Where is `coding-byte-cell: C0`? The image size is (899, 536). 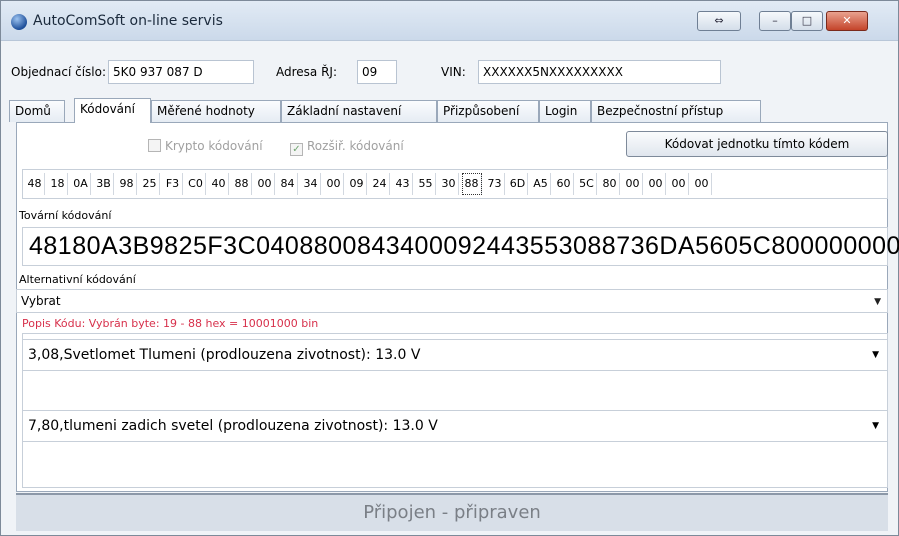
coding-byte-cell: C0 is located at coordinates (196, 184).